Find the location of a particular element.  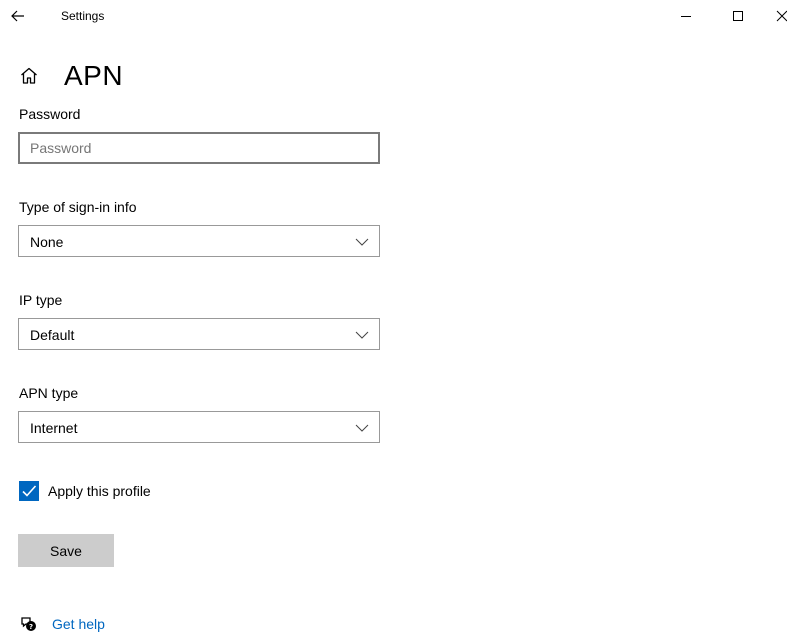

password-field is located at coordinates (199, 148).